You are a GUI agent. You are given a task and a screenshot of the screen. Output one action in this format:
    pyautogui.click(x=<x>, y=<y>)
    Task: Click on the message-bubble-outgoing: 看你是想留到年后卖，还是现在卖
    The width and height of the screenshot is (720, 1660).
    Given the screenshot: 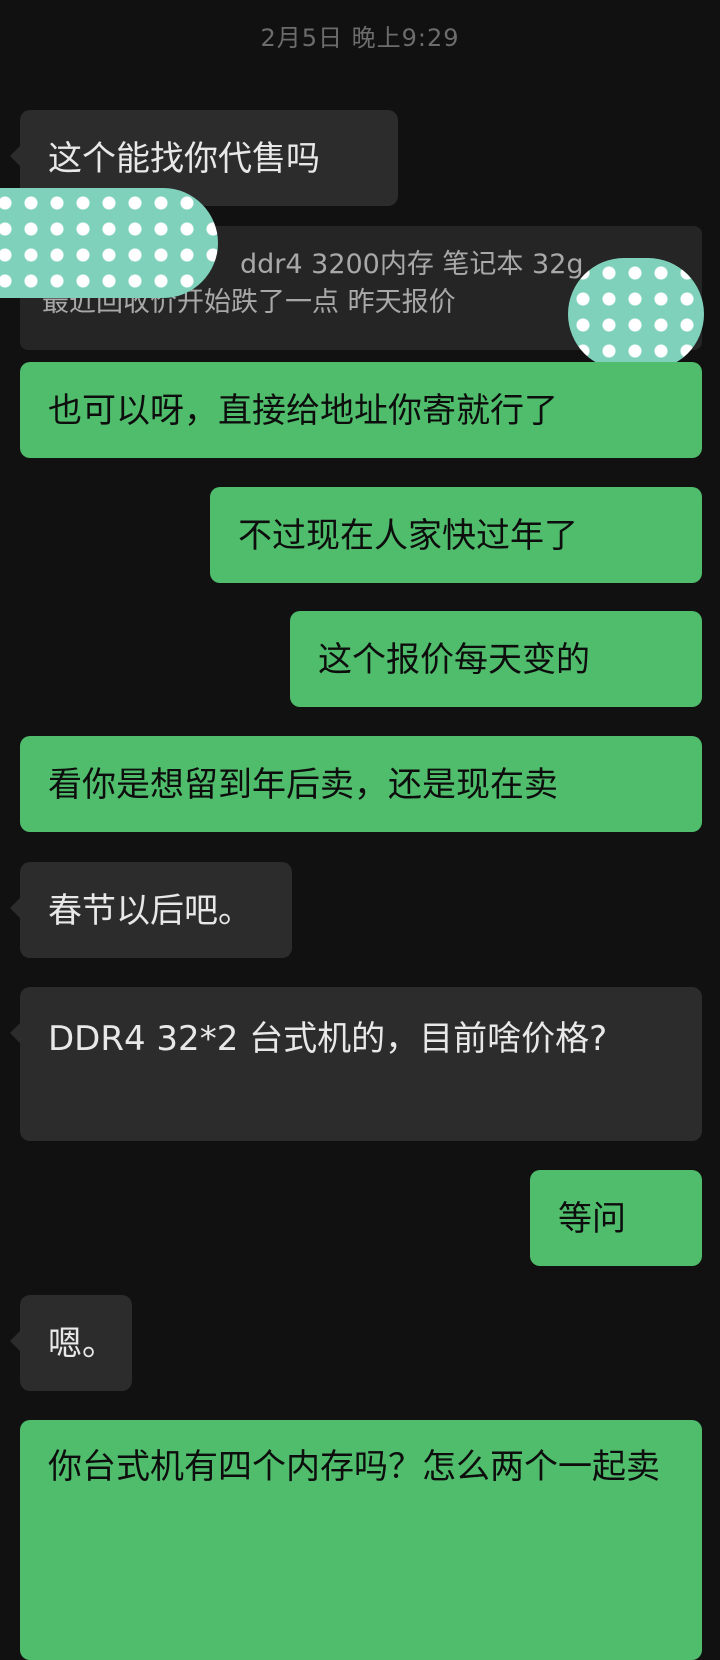 What is the action you would take?
    pyautogui.click(x=361, y=784)
    